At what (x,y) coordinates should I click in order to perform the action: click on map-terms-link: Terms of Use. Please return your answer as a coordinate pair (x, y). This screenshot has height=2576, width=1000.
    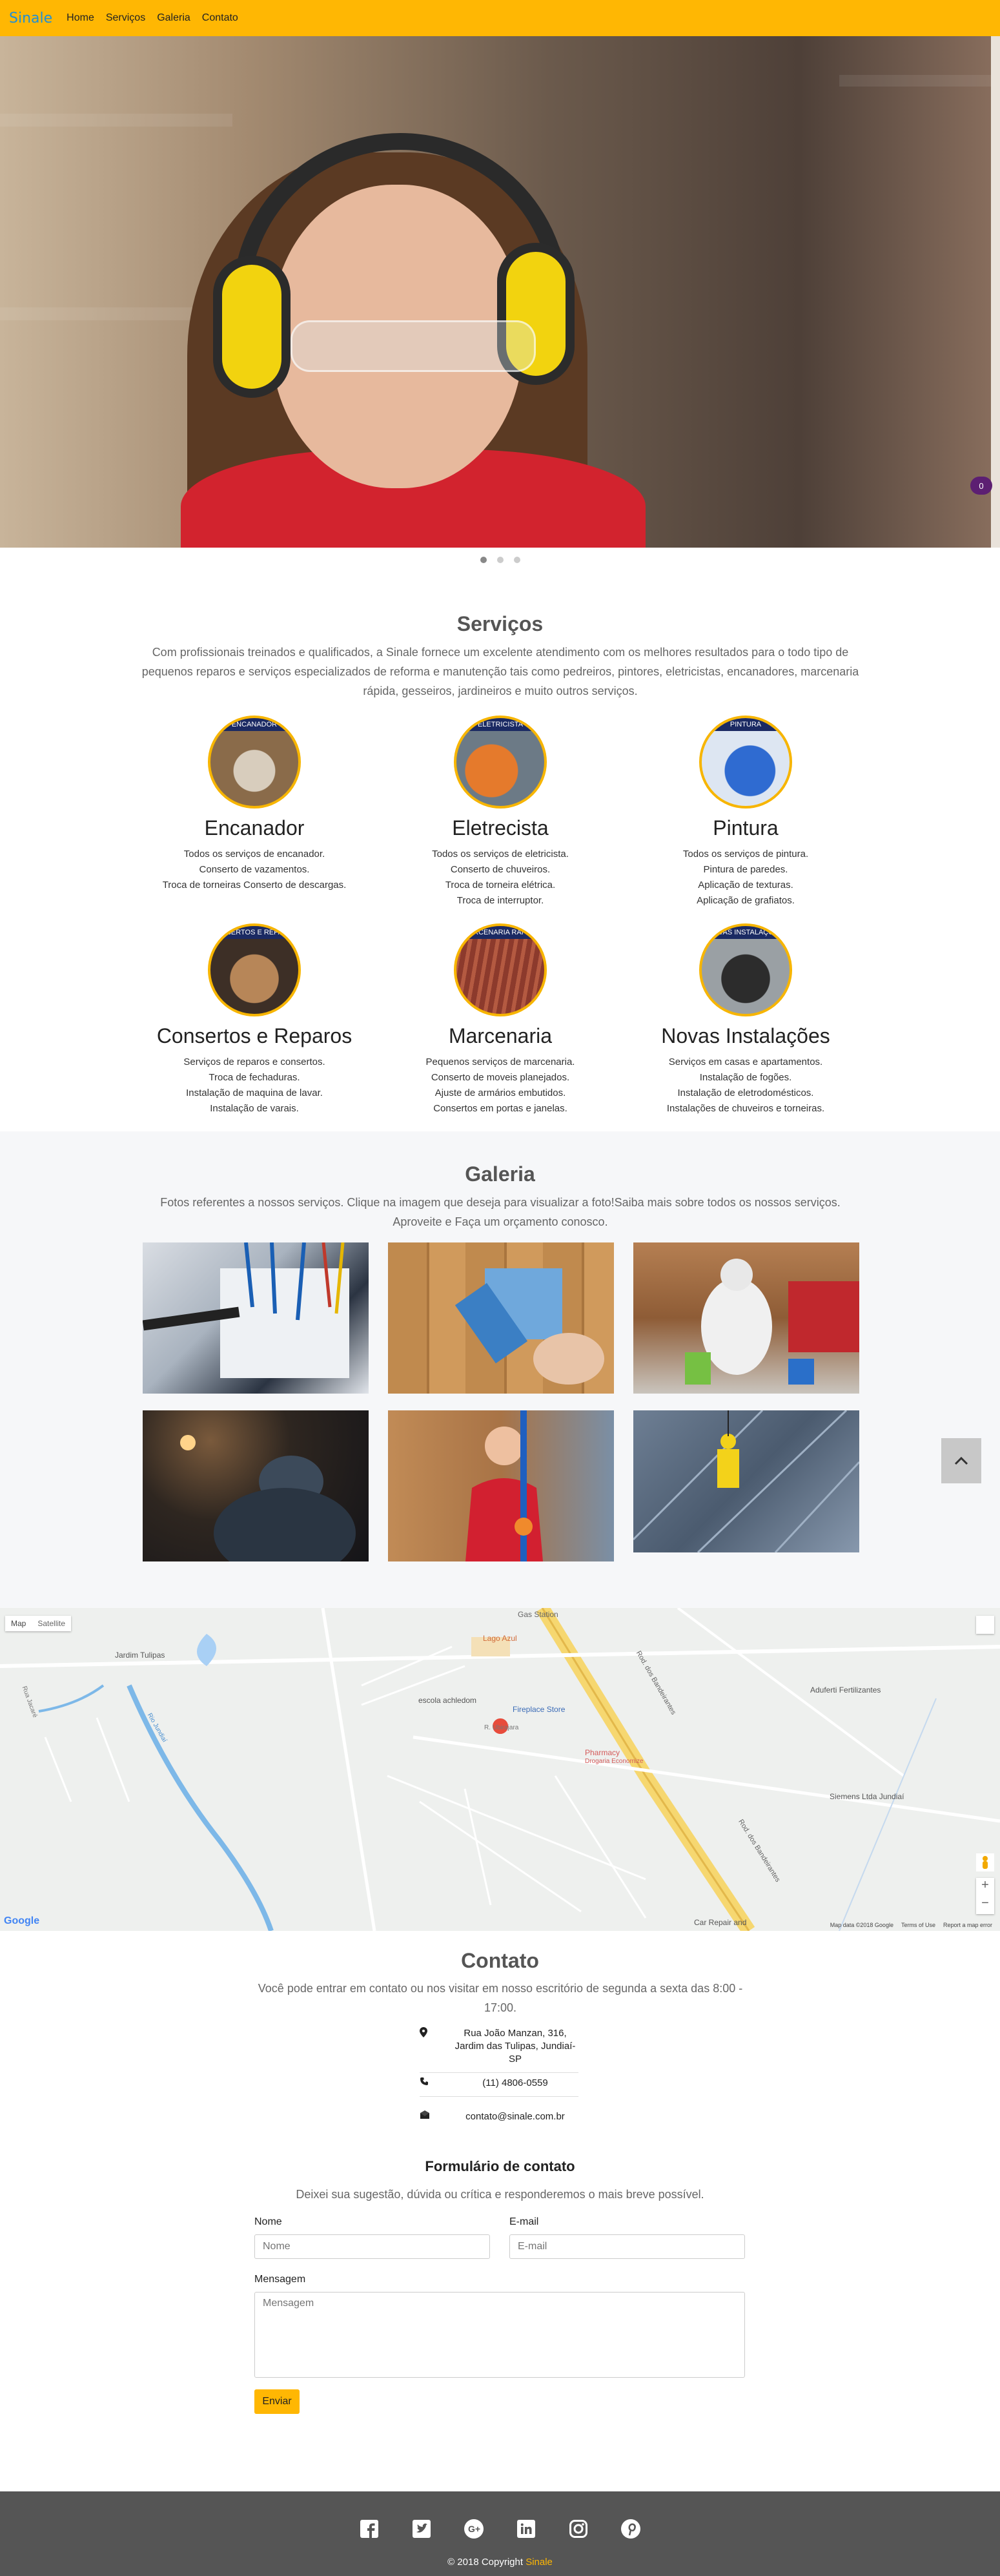
    Looking at the image, I should click on (918, 1925).